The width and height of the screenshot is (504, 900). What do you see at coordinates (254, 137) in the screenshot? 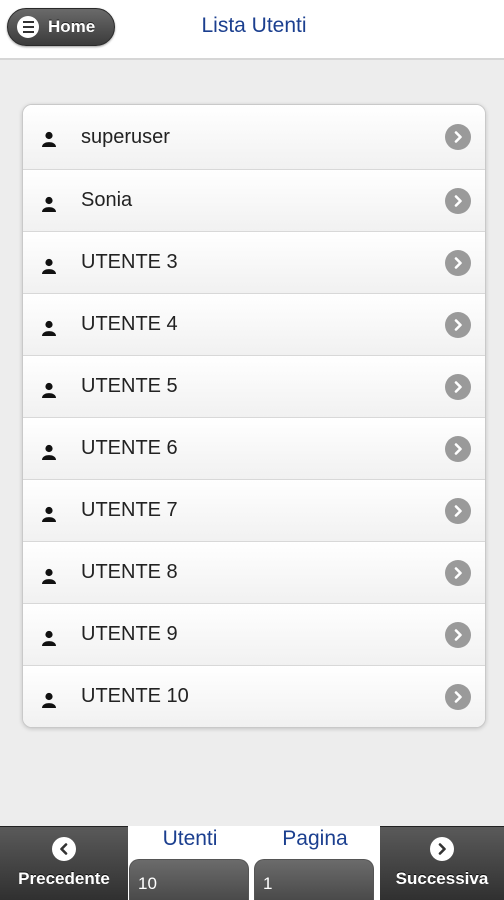
I see `user-row-superuser: superuser` at bounding box center [254, 137].